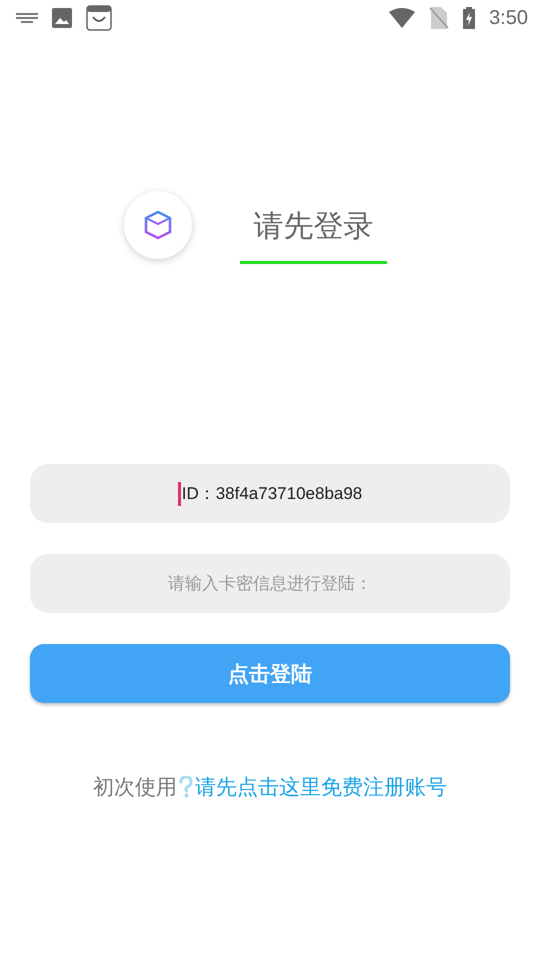 This screenshot has height=960, width=540. Describe the element at coordinates (27, 18) in the screenshot. I see `keyboard-icon` at that location.